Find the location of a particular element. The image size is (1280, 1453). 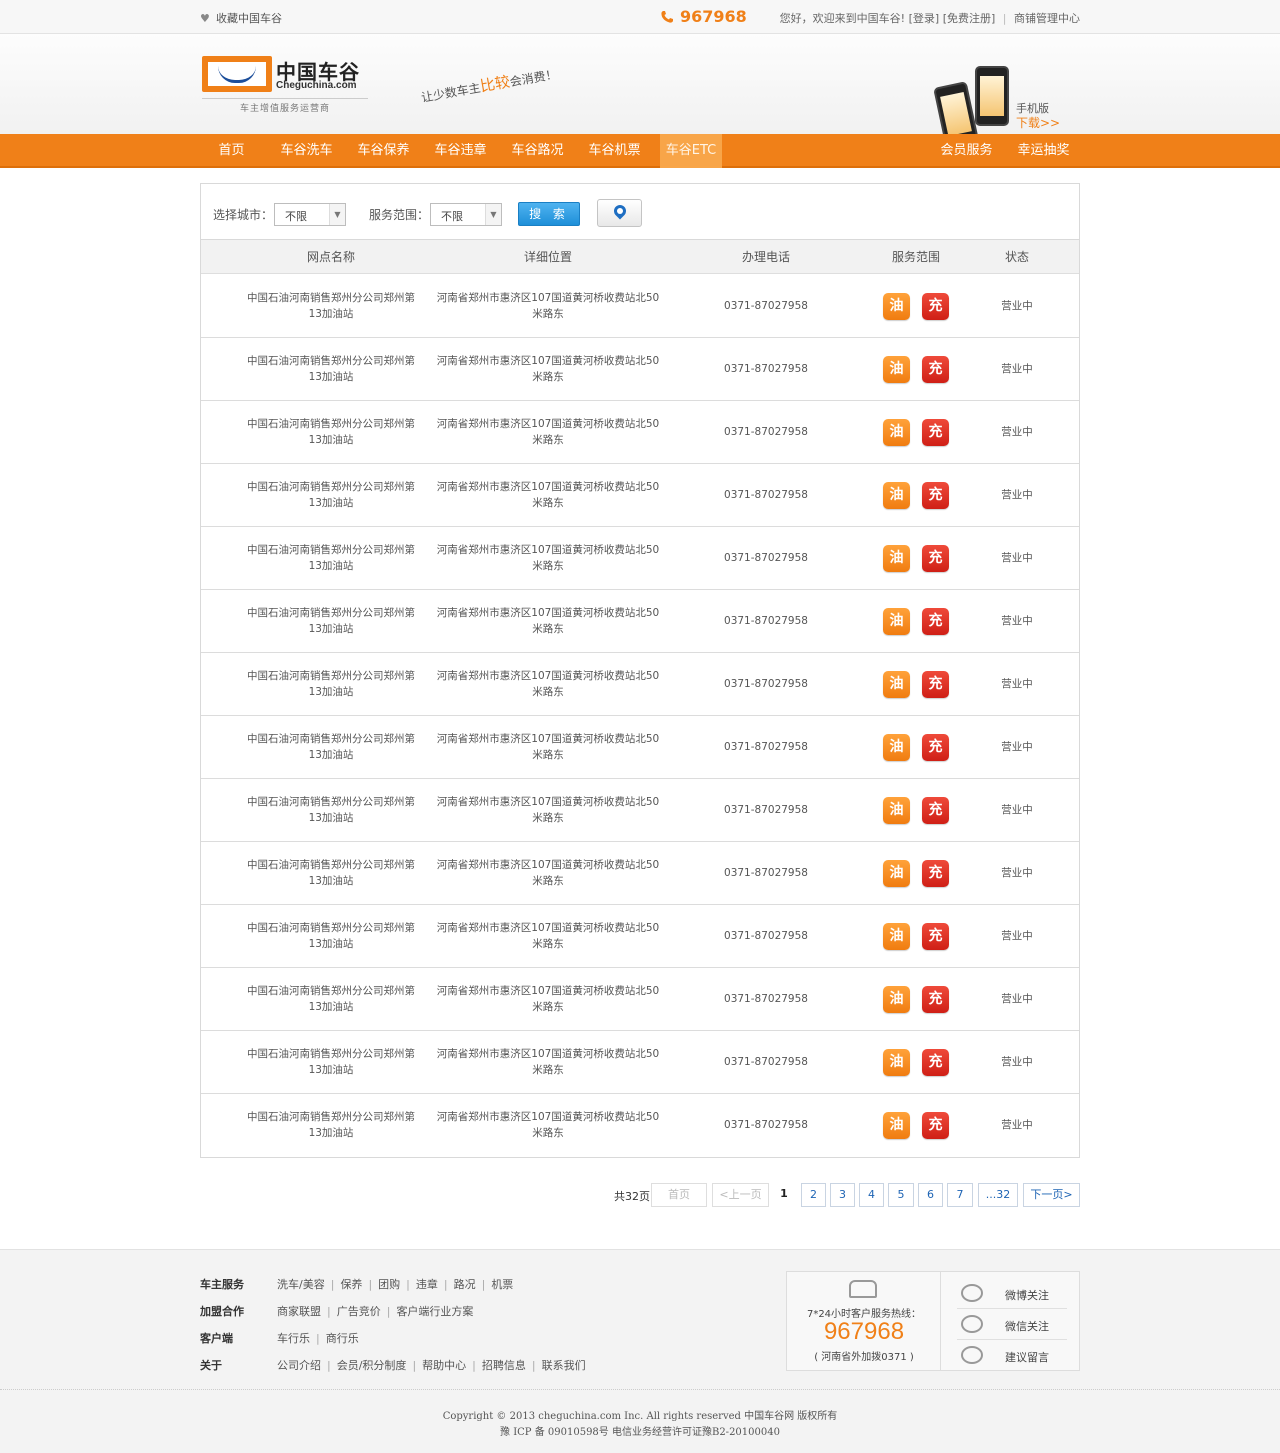

footer-link: 招聘信息 is located at coordinates (504, 1365).